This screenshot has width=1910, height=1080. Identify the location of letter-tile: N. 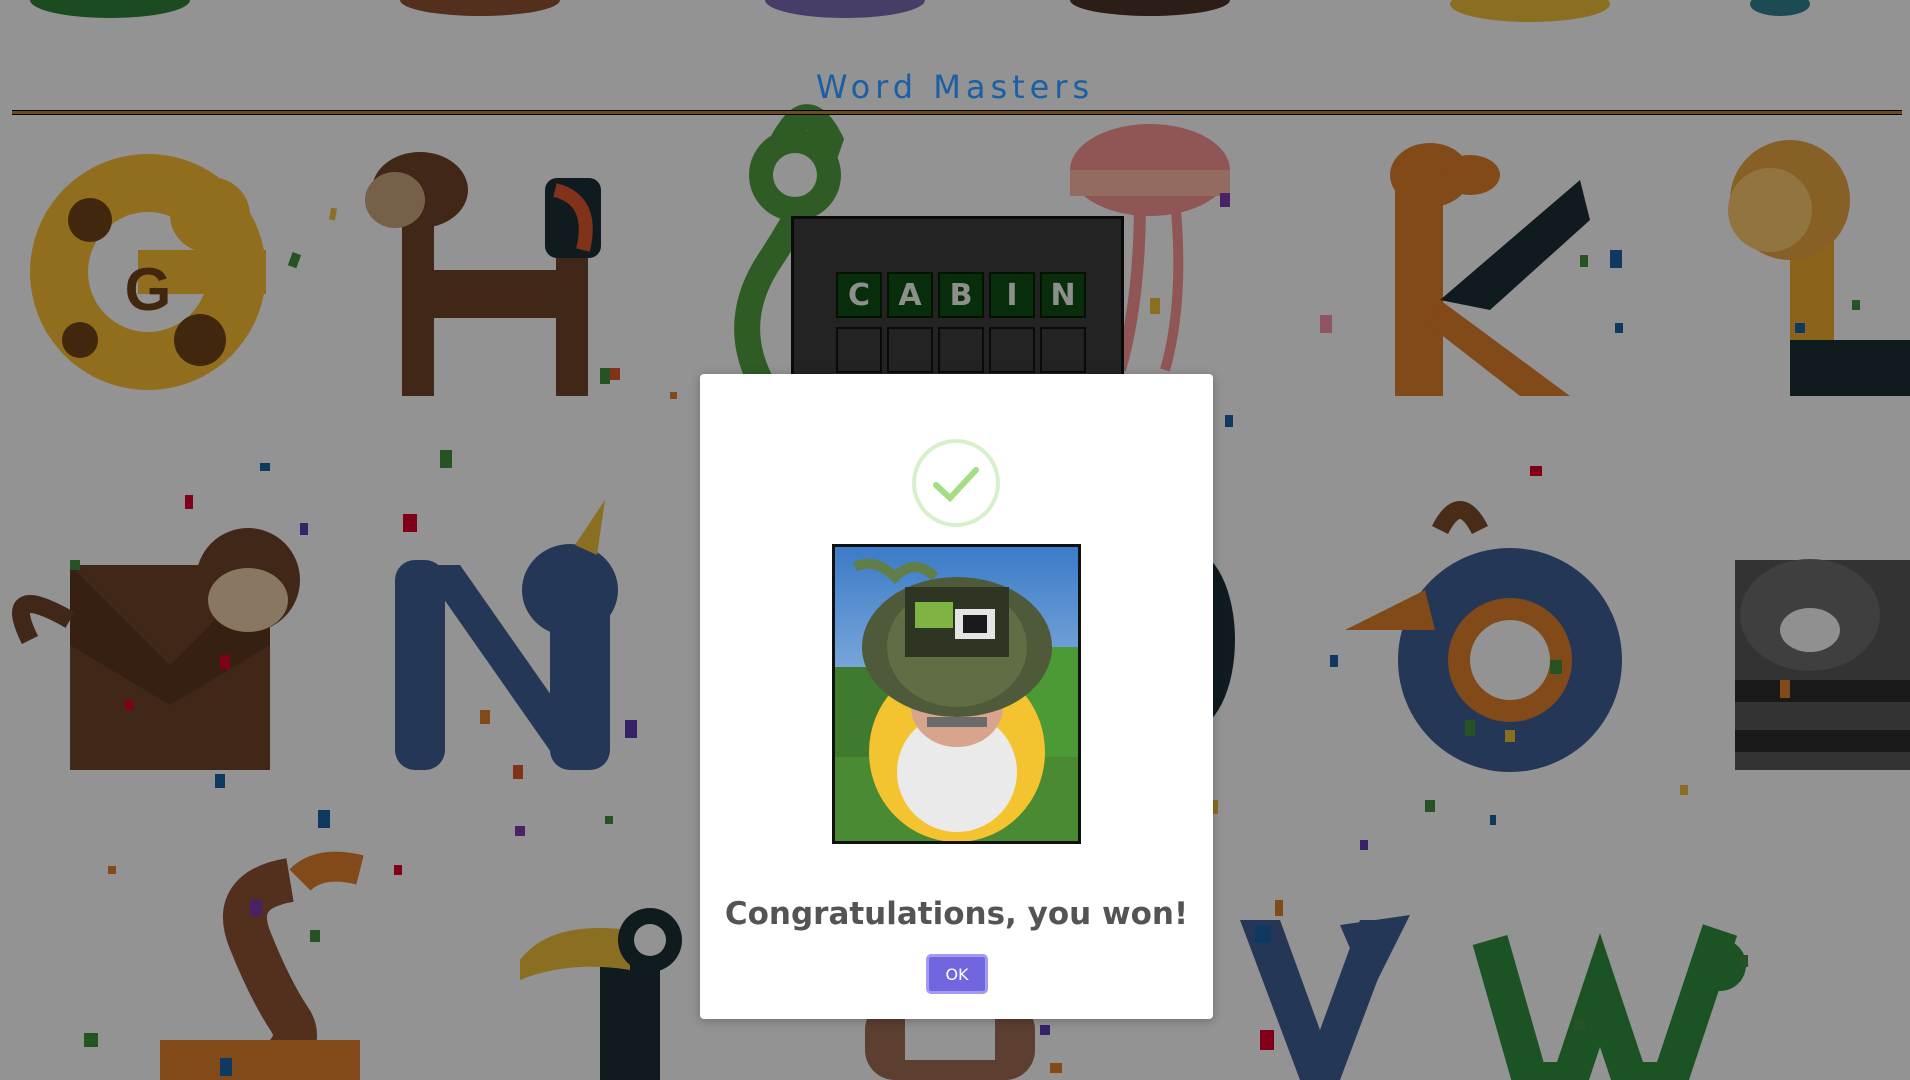
(1063, 295).